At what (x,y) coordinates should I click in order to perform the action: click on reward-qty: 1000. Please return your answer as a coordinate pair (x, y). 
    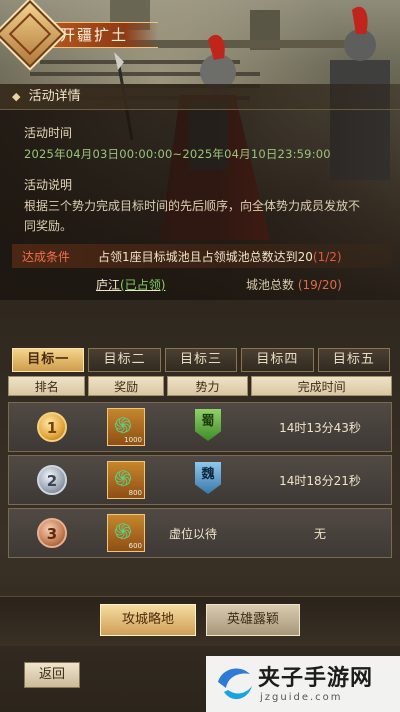
    Looking at the image, I should click on (133, 440).